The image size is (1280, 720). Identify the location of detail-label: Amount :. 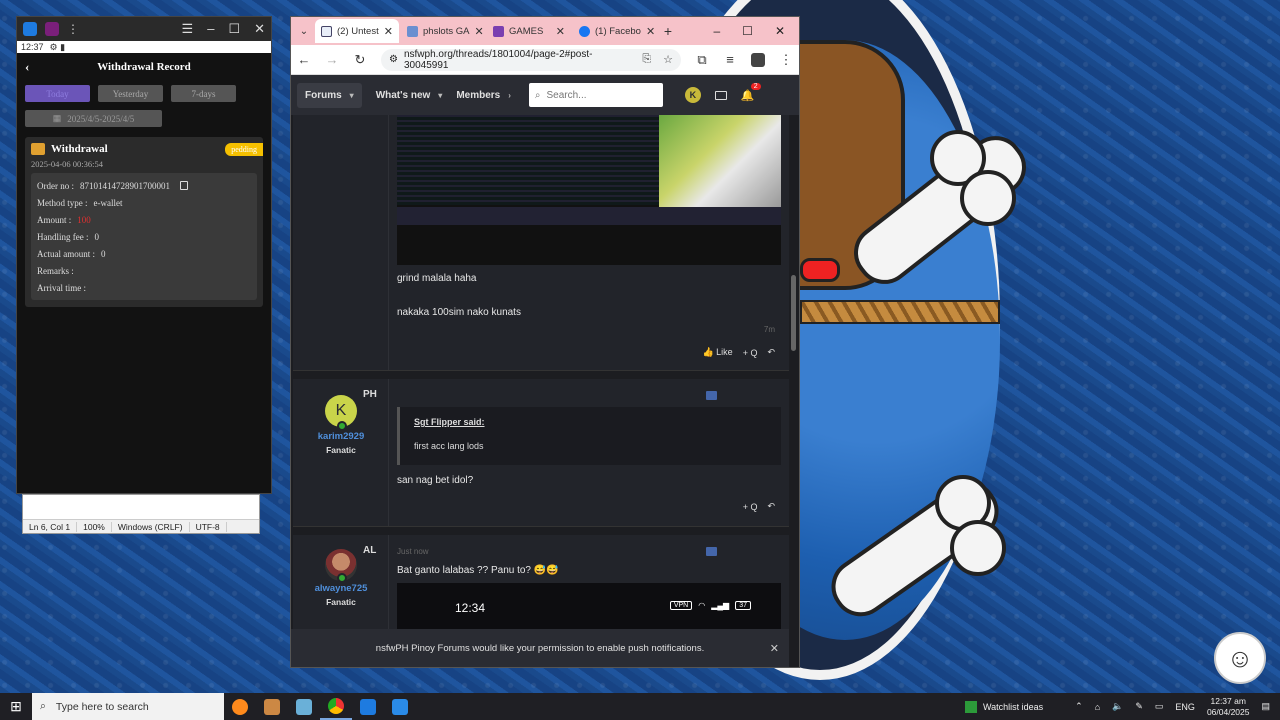
(54, 219).